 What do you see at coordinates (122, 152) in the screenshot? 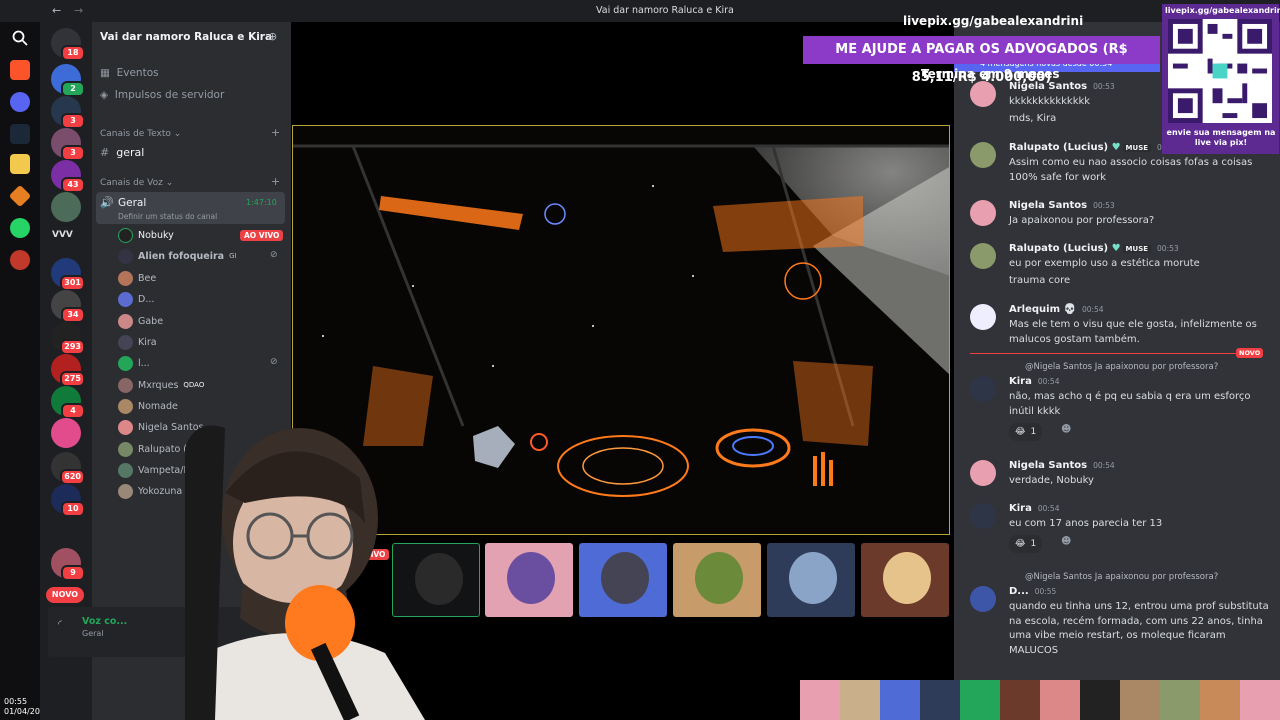
I see `channel-geral: # geral` at bounding box center [122, 152].